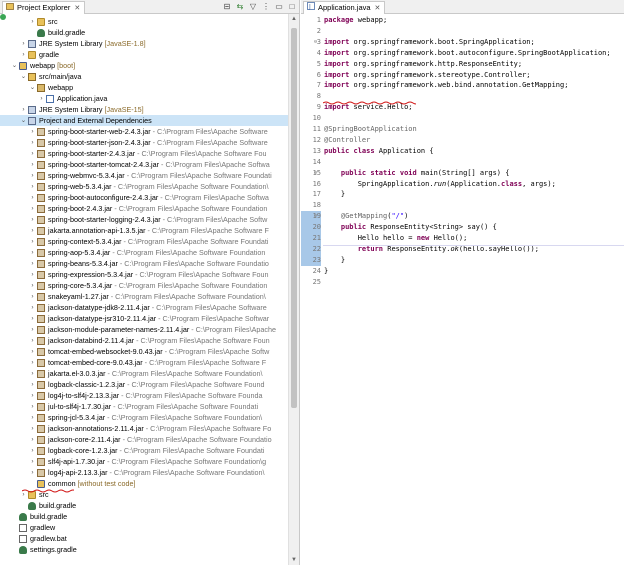 The height and width of the screenshot is (565, 624). Describe the element at coordinates (292, 7) in the screenshot. I see `maximize-icon: □` at that location.